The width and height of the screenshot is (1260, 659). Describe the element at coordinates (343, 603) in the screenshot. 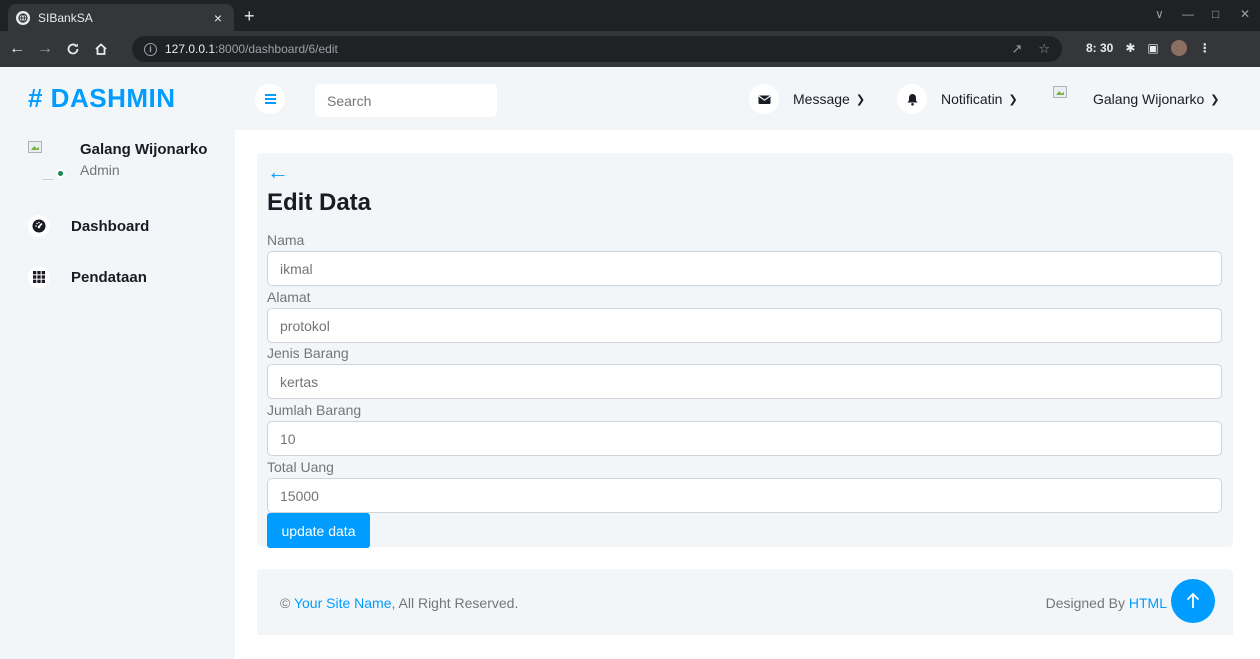

I see `site-name-link: Your Site Name` at that location.